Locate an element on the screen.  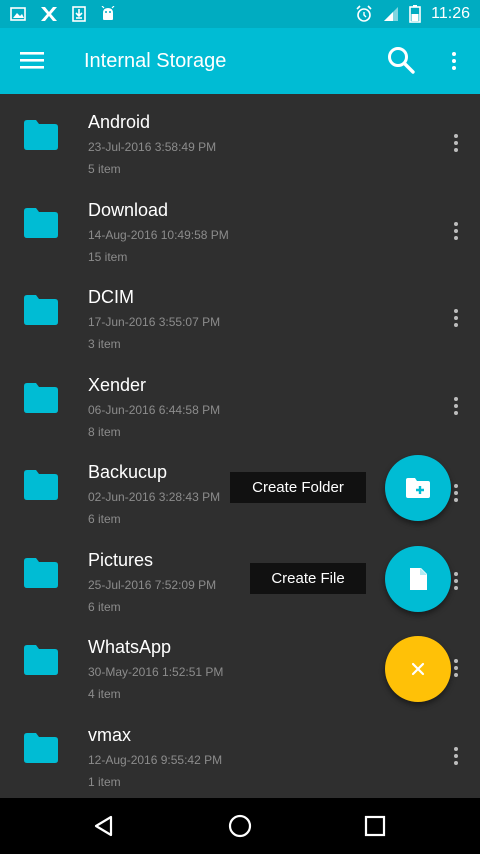
close-icon is located at coordinates (418, 669).